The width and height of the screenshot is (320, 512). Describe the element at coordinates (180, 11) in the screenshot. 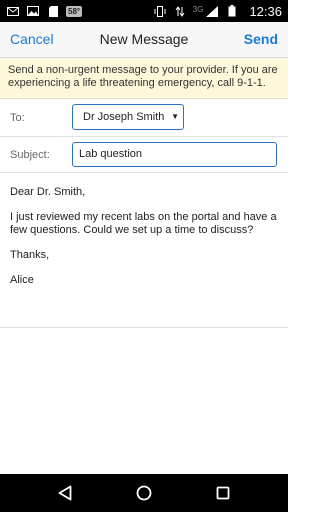

I see `data-arrows-icon` at that location.